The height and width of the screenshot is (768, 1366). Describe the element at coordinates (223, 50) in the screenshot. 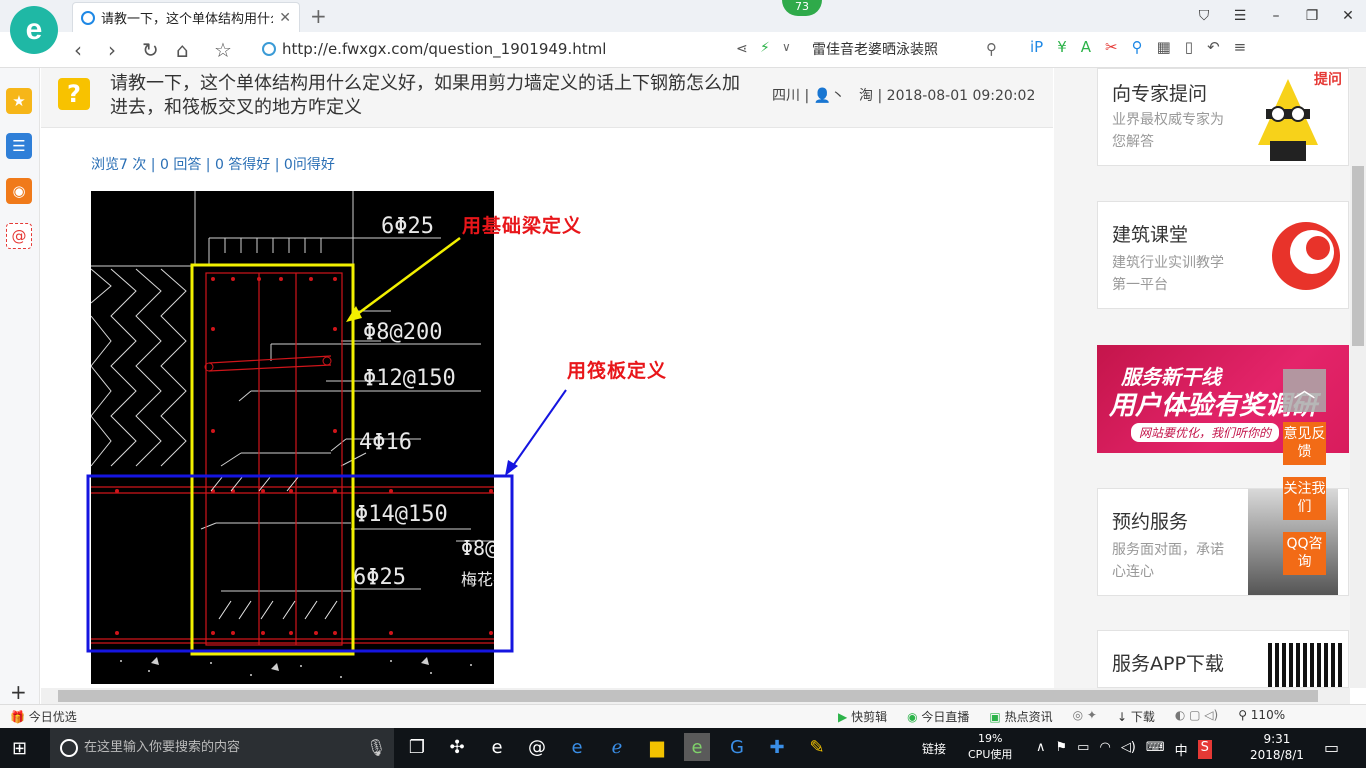

I see `bookmark-star-icon: ☆` at that location.